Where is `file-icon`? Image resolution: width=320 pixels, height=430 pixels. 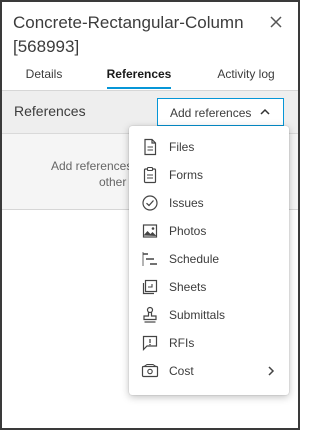
file-icon is located at coordinates (150, 147).